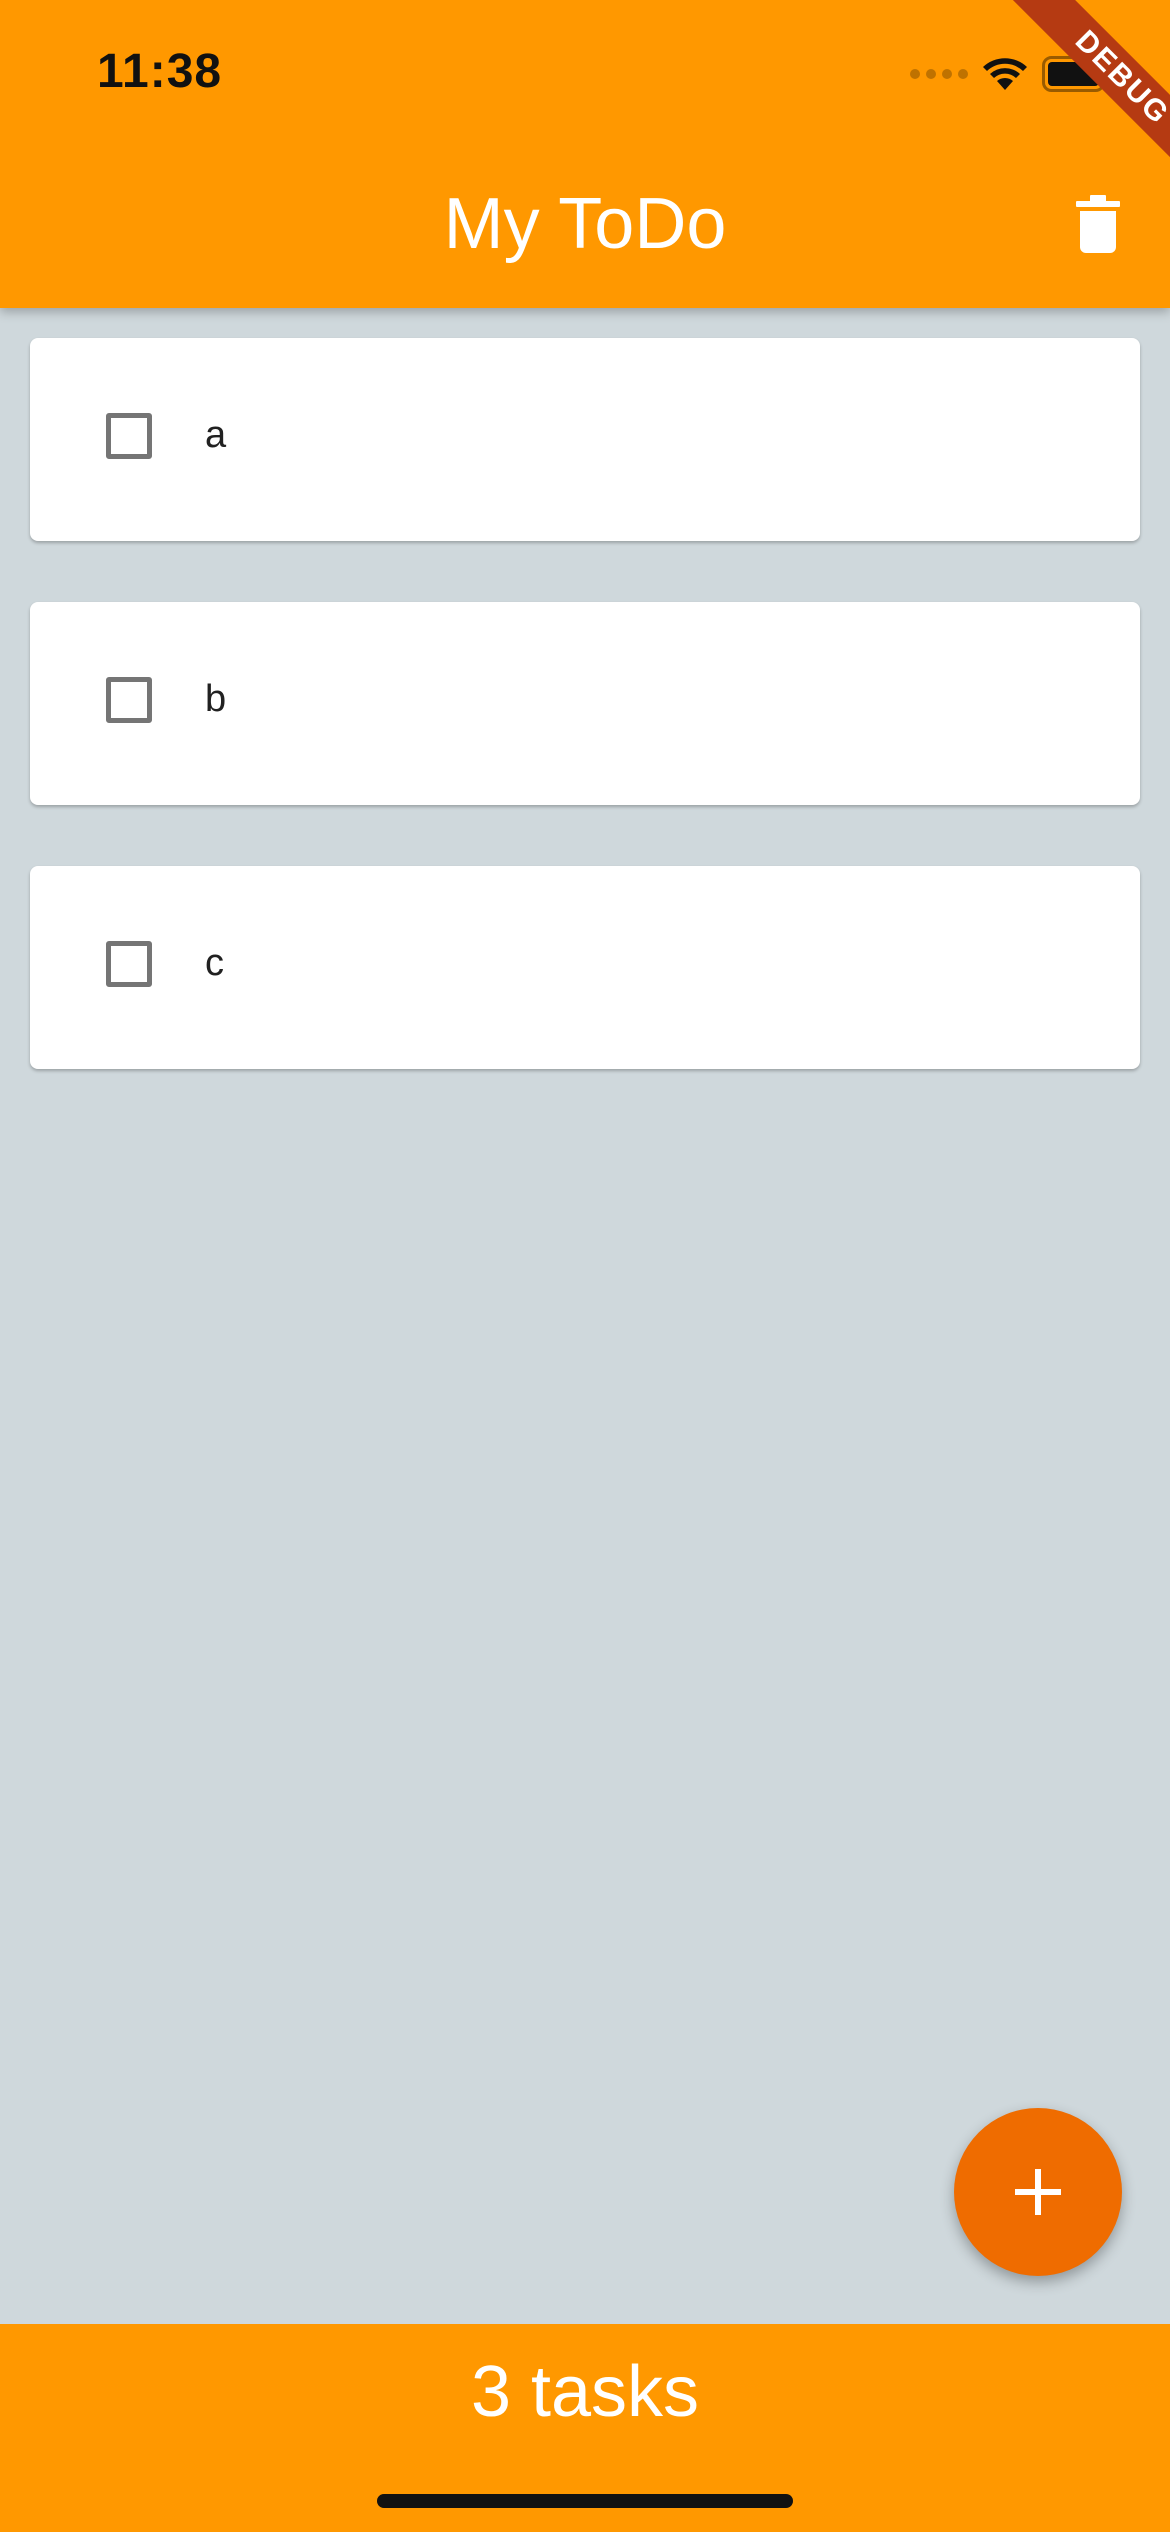 This screenshot has width=1170, height=2532. I want to click on delete-all-button, so click(1098, 224).